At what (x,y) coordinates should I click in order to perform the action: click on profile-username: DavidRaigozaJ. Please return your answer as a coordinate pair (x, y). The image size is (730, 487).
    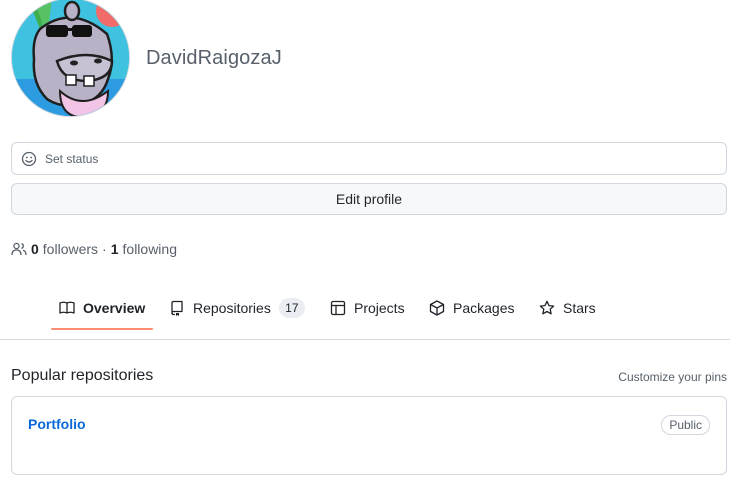
    Looking at the image, I should click on (214, 58).